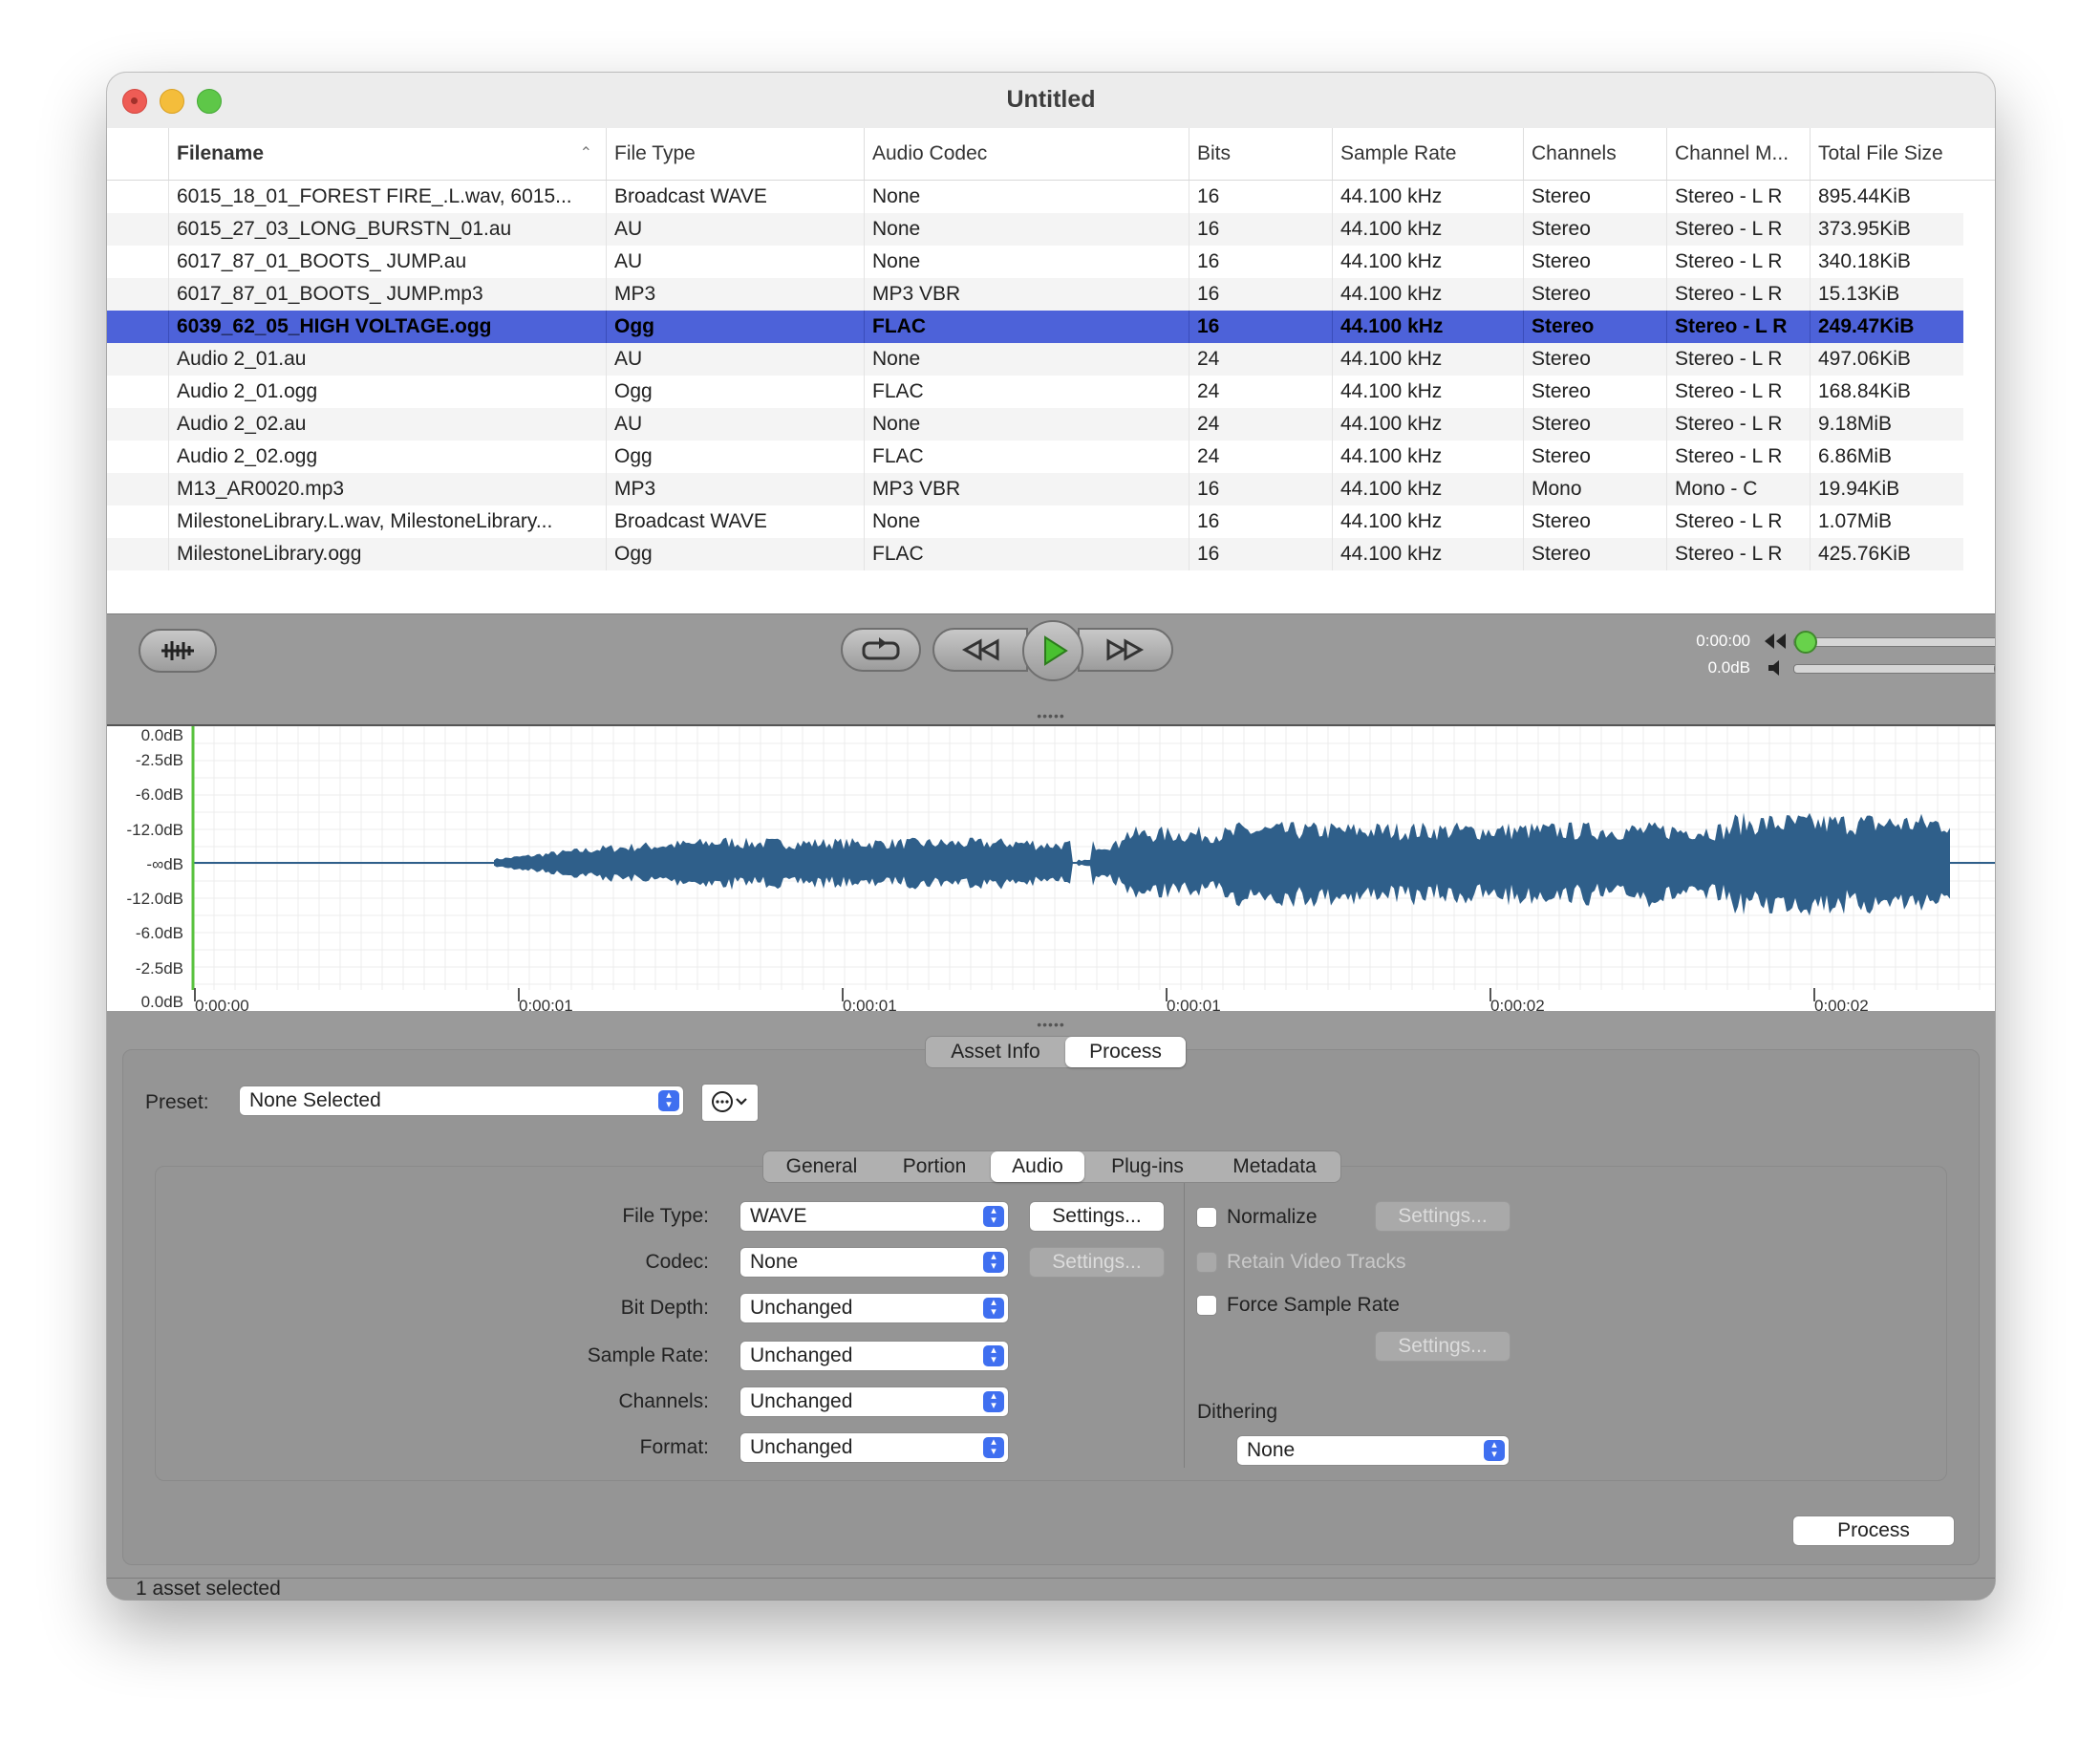 The height and width of the screenshot is (1741, 2100). I want to click on gain-readout: 0.0dB, so click(1728, 668).